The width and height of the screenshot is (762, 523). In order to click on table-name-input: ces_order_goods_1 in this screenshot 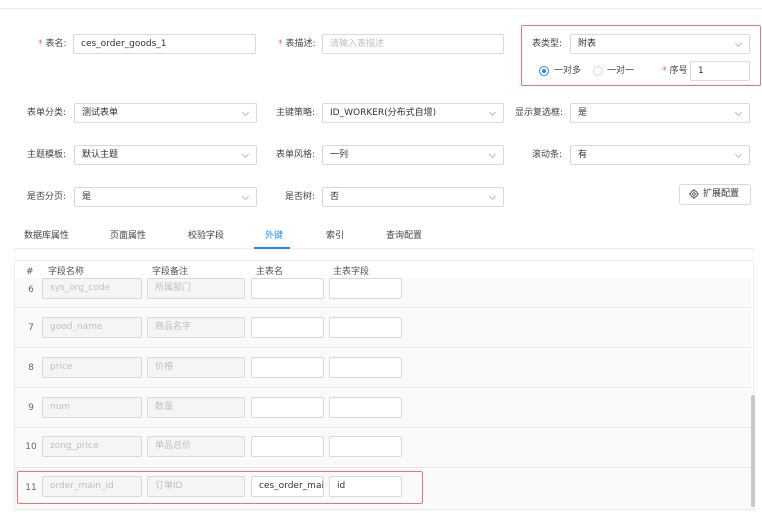, I will do `click(164, 44)`.